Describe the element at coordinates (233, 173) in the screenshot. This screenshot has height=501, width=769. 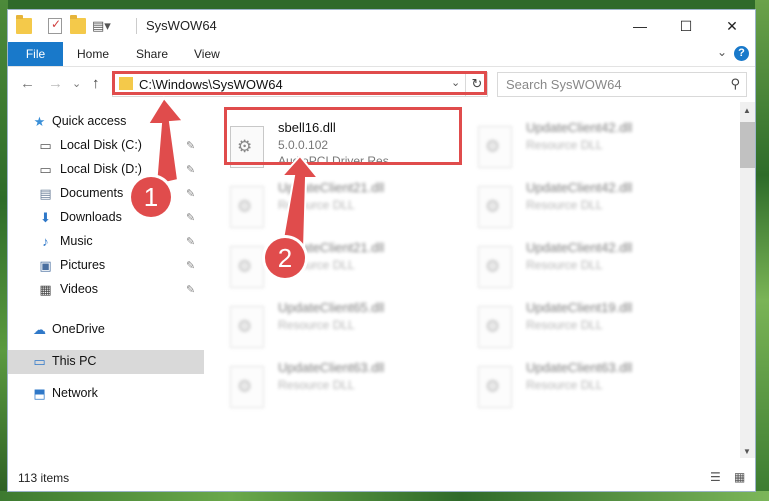
I see `annotation-arrows` at that location.